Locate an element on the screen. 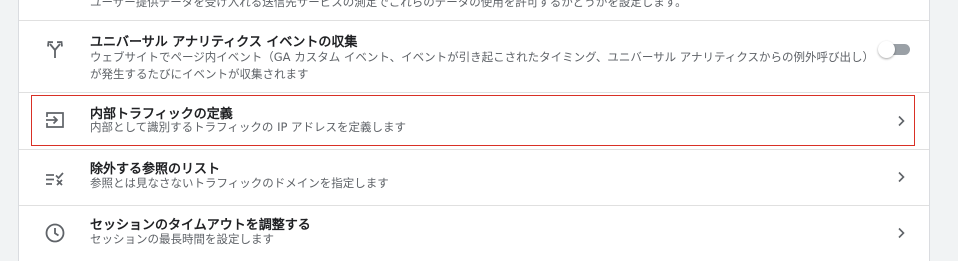 The width and height of the screenshot is (958, 261). clock-icon is located at coordinates (55, 233).